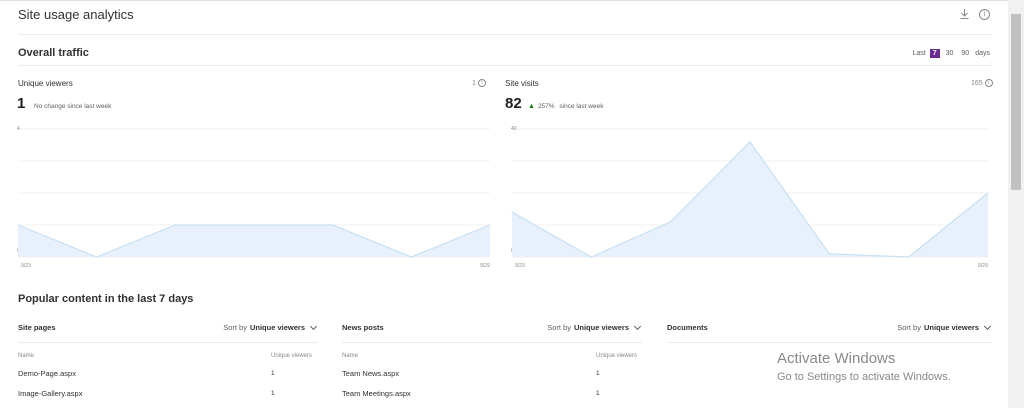 The image size is (1024, 408). What do you see at coordinates (934, 53) in the screenshot?
I see `range-option-7: 7` at bounding box center [934, 53].